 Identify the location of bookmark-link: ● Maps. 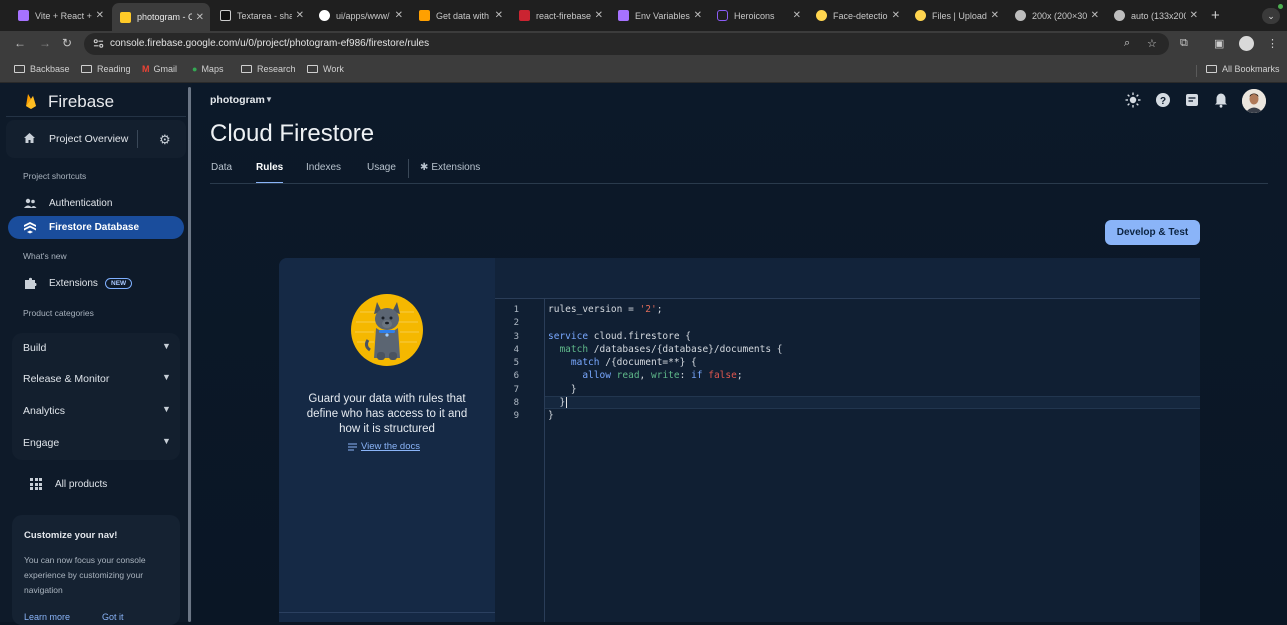
(207, 69).